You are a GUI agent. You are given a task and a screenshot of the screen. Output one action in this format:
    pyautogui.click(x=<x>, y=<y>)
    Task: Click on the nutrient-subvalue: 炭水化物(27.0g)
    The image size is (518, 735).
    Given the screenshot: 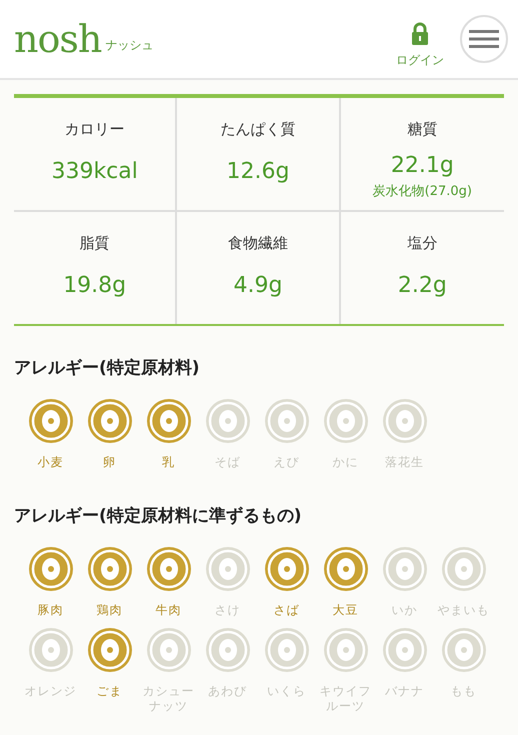 What is the action you would take?
    pyautogui.click(x=422, y=191)
    